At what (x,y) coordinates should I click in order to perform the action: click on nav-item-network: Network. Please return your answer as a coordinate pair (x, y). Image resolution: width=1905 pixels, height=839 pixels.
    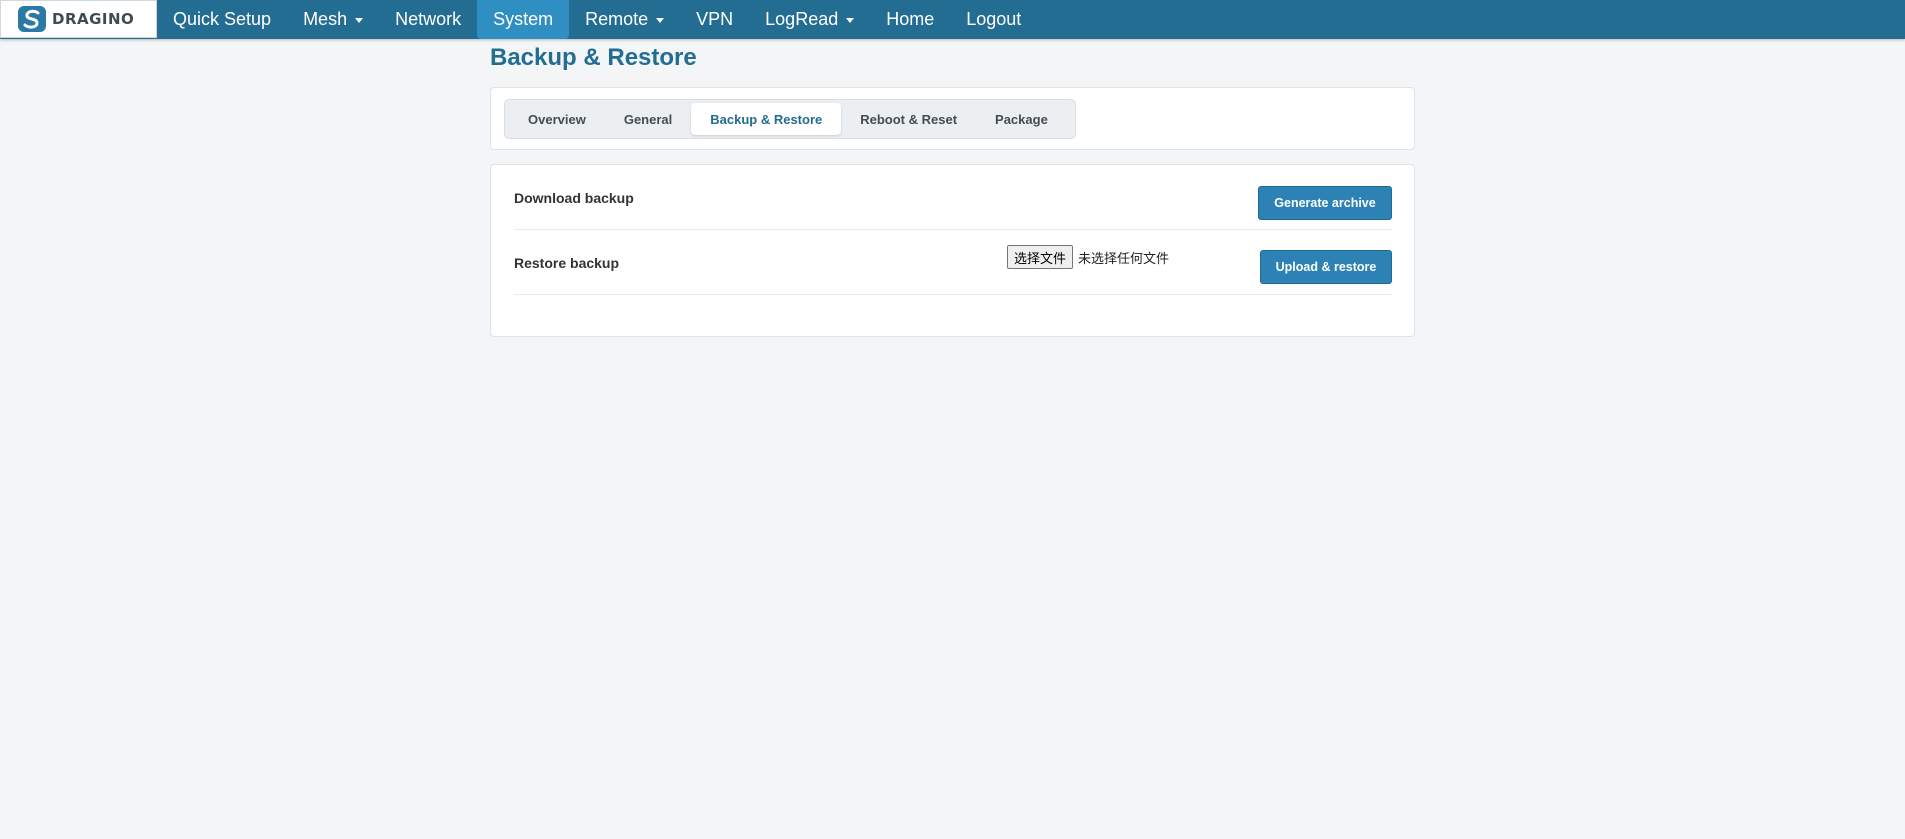
    Looking at the image, I should click on (428, 19).